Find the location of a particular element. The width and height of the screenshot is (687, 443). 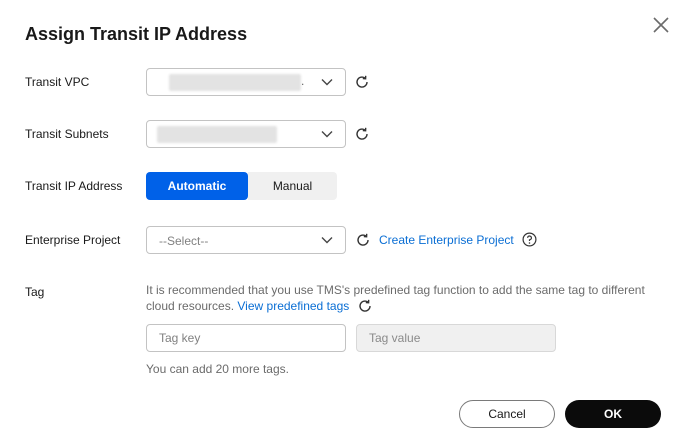

tag-remaining-hint: You can add 20 more tags. is located at coordinates (217, 369).